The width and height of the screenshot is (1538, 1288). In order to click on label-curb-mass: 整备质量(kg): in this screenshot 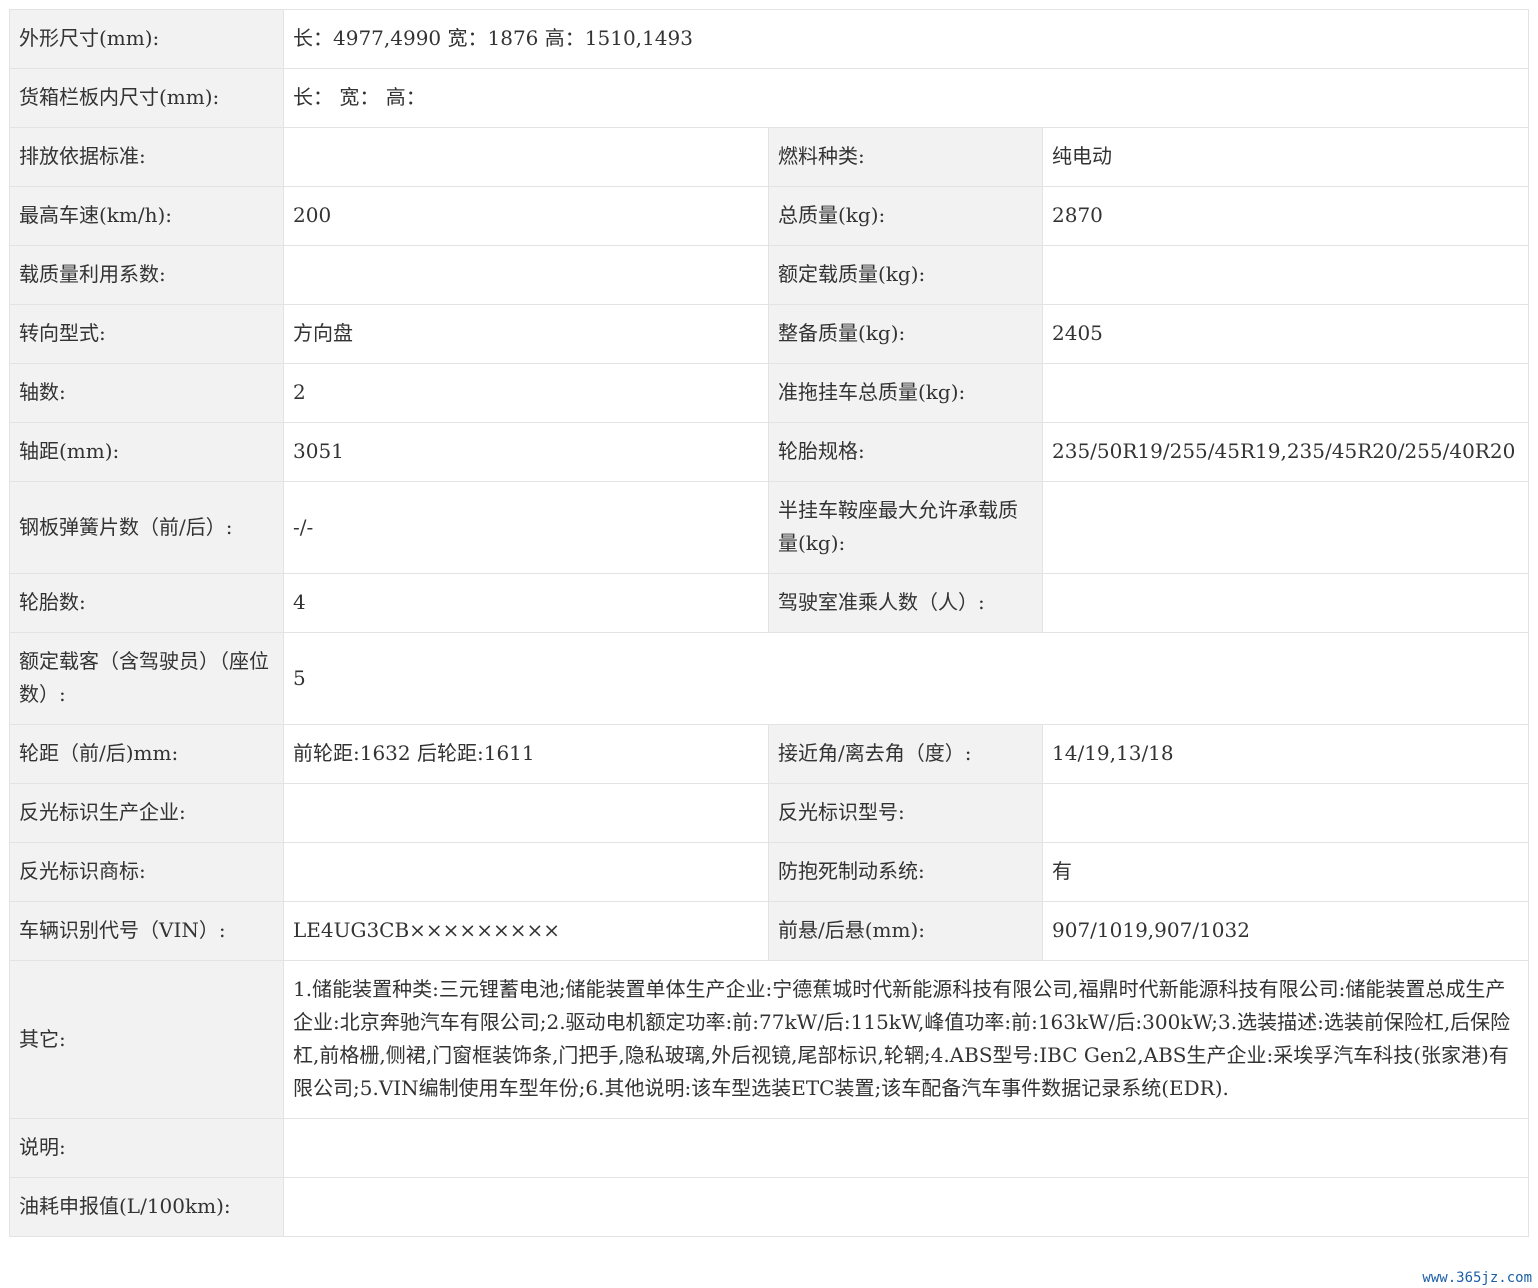, I will do `click(905, 334)`.